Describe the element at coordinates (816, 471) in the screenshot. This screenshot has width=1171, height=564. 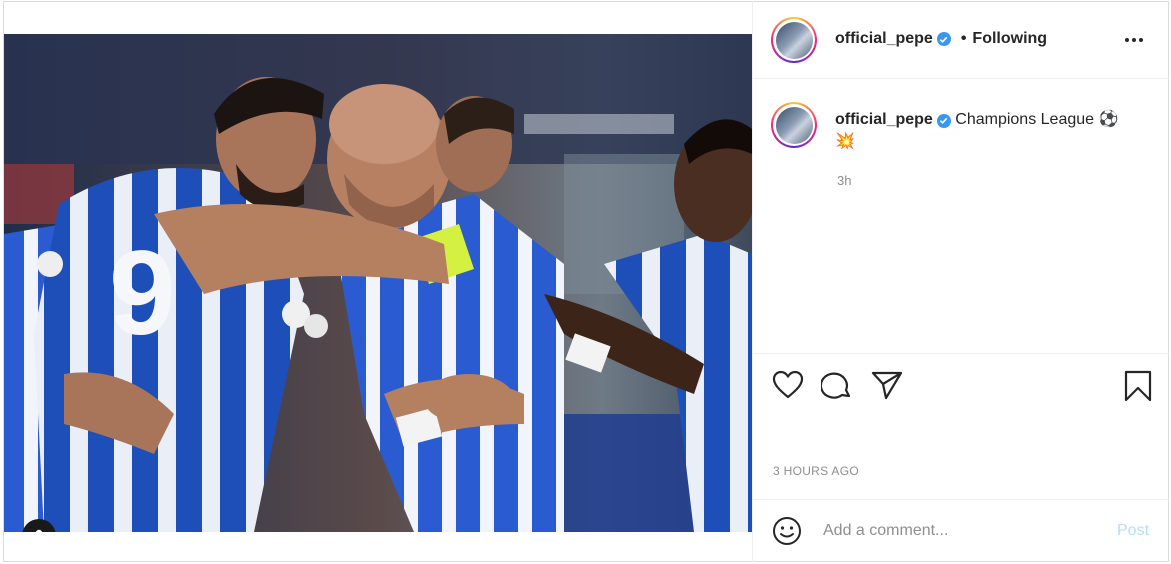
I see `post-timestamp: 3 HOURS AGO` at that location.